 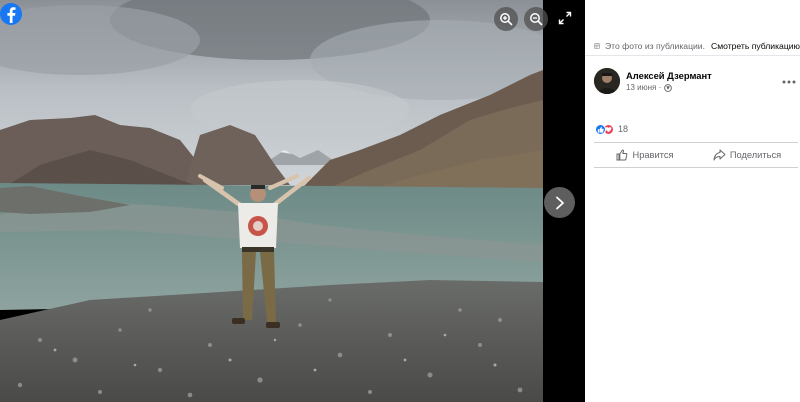 I want to click on chevron-right-icon, so click(x=559, y=202).